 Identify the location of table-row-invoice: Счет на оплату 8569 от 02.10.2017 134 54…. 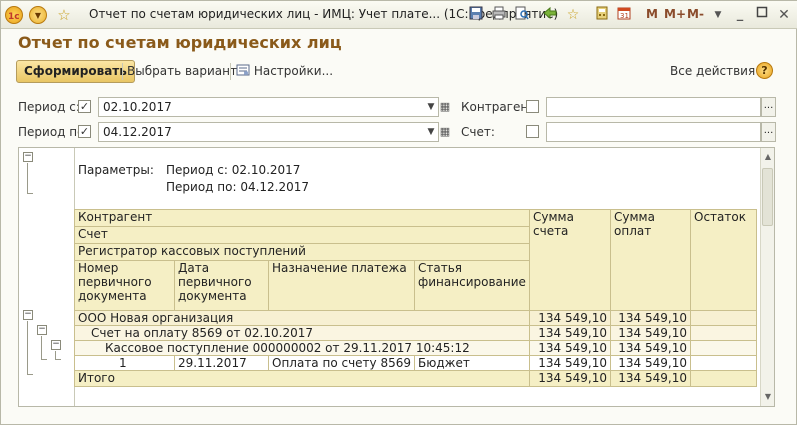
(415, 333).